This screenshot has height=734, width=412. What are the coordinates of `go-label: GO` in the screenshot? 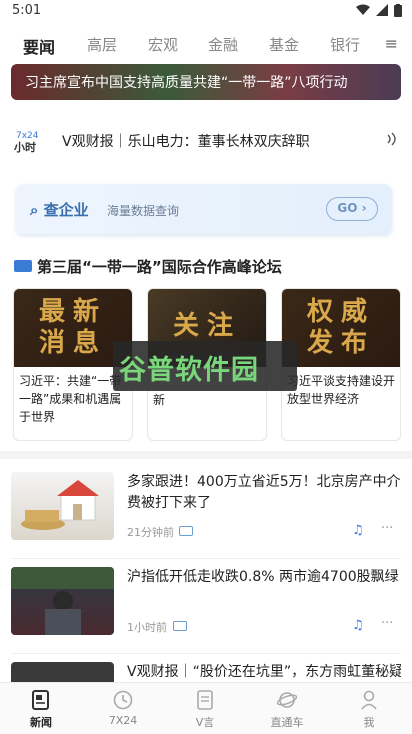 It's located at (347, 208).